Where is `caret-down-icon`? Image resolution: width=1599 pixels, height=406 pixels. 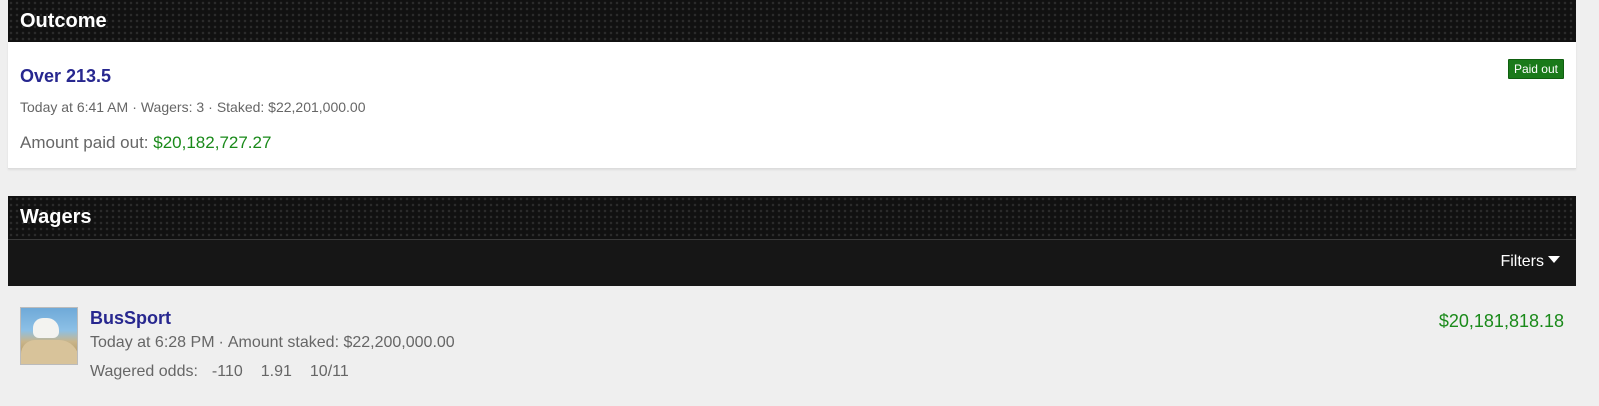 caret-down-icon is located at coordinates (1554, 260).